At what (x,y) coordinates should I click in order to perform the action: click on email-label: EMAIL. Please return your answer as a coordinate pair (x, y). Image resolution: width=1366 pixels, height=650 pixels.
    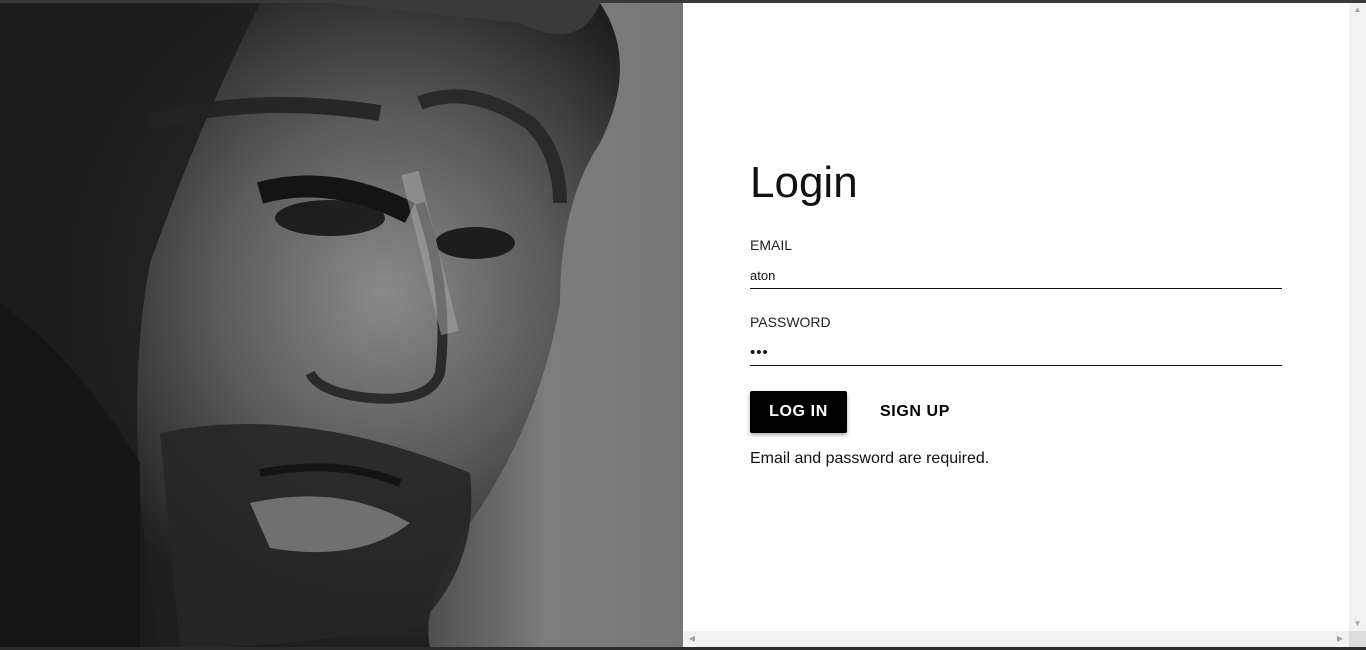
    Looking at the image, I should click on (771, 245).